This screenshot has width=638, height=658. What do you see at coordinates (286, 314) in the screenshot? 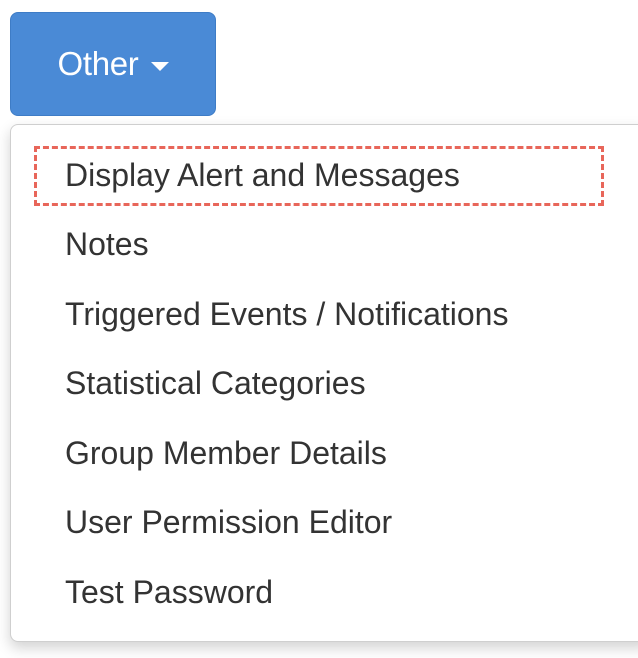
I see `menu-item-triggered-events-notifications: Triggered Events / Notifications` at bounding box center [286, 314].